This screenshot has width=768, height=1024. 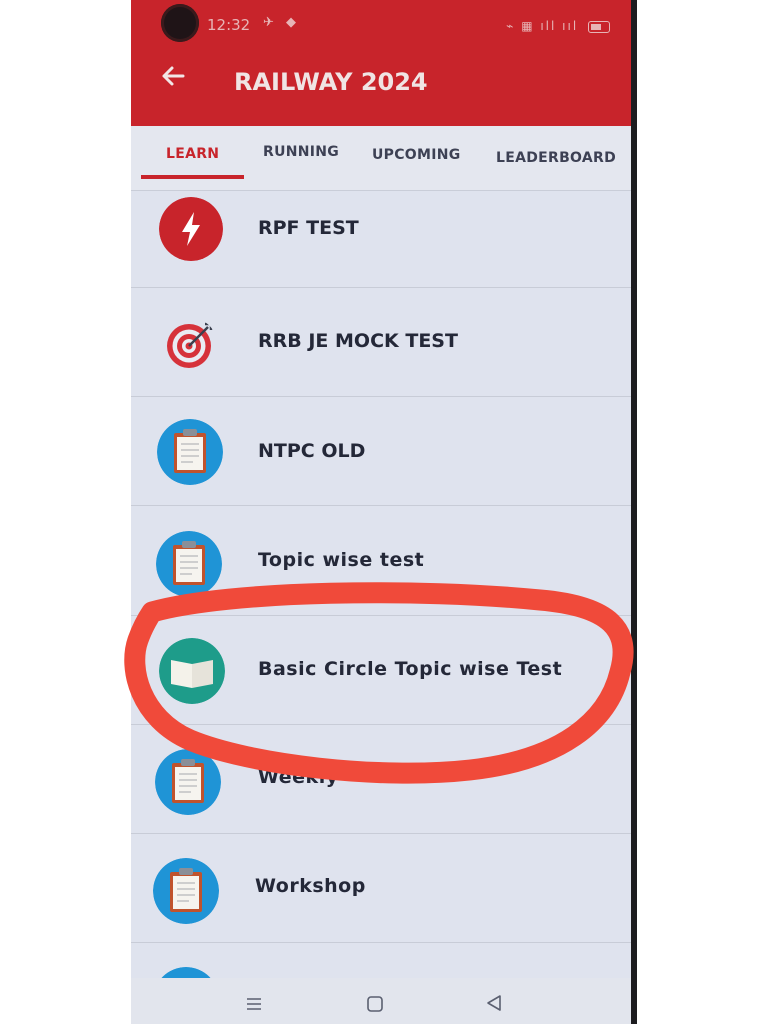 What do you see at coordinates (301, 152) in the screenshot?
I see `tab-running: RUNNING` at bounding box center [301, 152].